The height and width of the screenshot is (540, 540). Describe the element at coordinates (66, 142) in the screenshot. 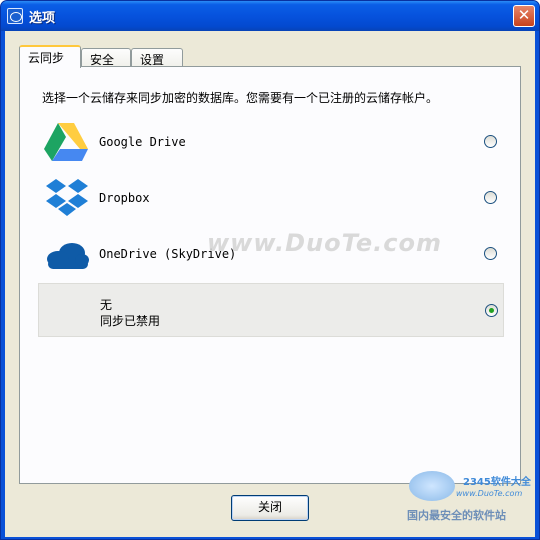

I see `google-drive-icon` at that location.